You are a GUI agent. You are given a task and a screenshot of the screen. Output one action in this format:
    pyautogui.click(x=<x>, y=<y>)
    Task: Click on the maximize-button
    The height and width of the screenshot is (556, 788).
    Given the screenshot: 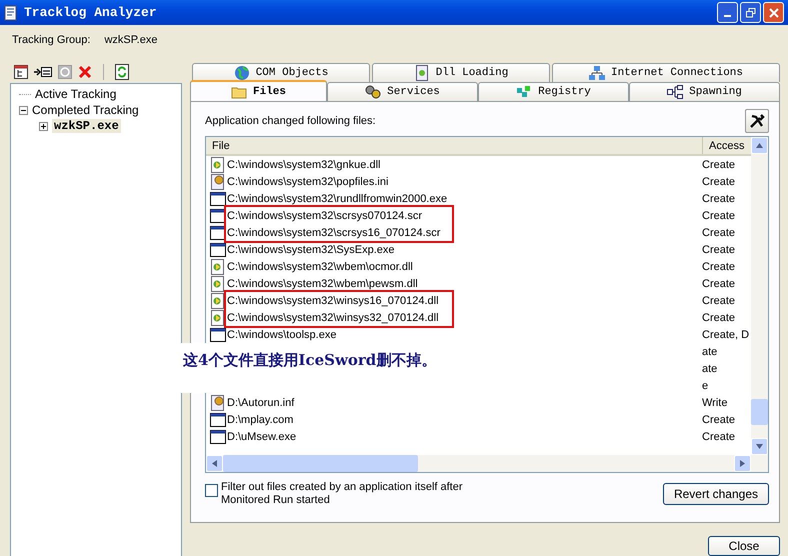 What is the action you would take?
    pyautogui.click(x=750, y=12)
    